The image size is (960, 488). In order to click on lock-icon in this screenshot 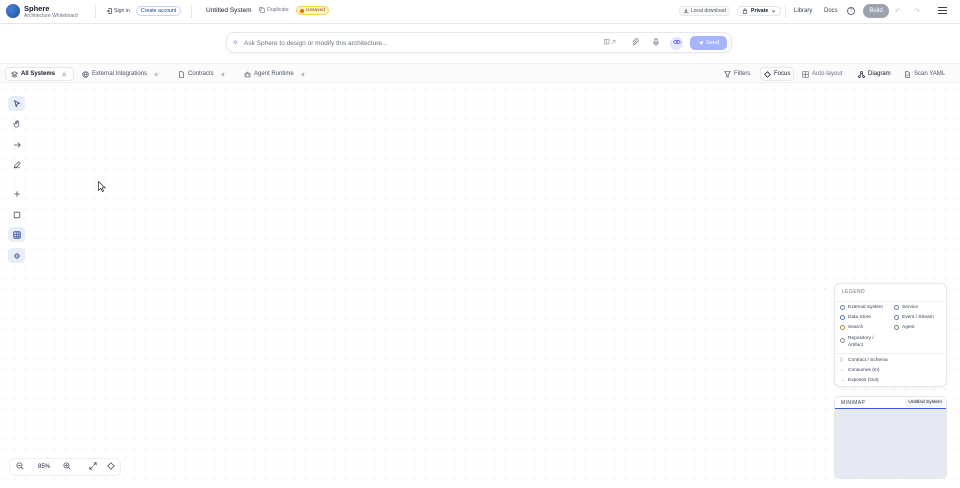, I will do `click(745, 11)`.